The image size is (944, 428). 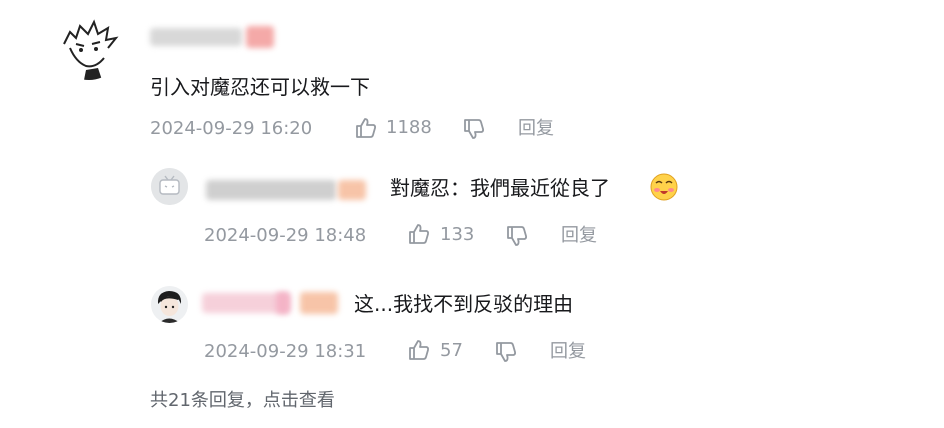 I want to click on anime-avatar-icon, so click(x=89, y=47).